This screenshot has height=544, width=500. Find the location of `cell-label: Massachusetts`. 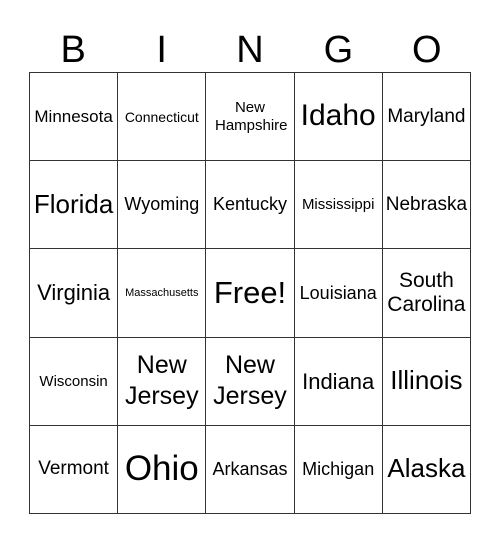

cell-label: Massachusetts is located at coordinates (162, 292).